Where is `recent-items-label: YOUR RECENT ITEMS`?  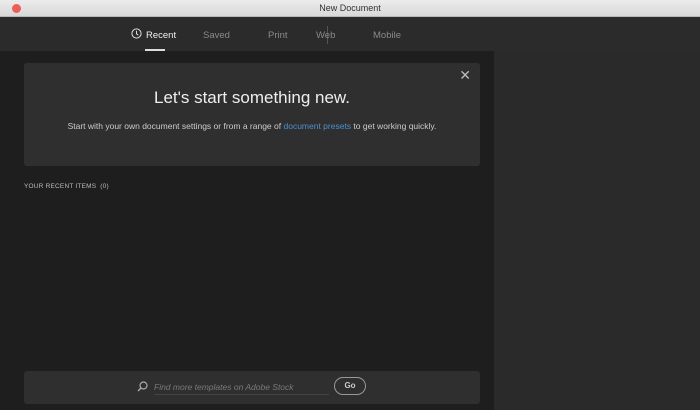
recent-items-label: YOUR RECENT ITEMS is located at coordinates (60, 186).